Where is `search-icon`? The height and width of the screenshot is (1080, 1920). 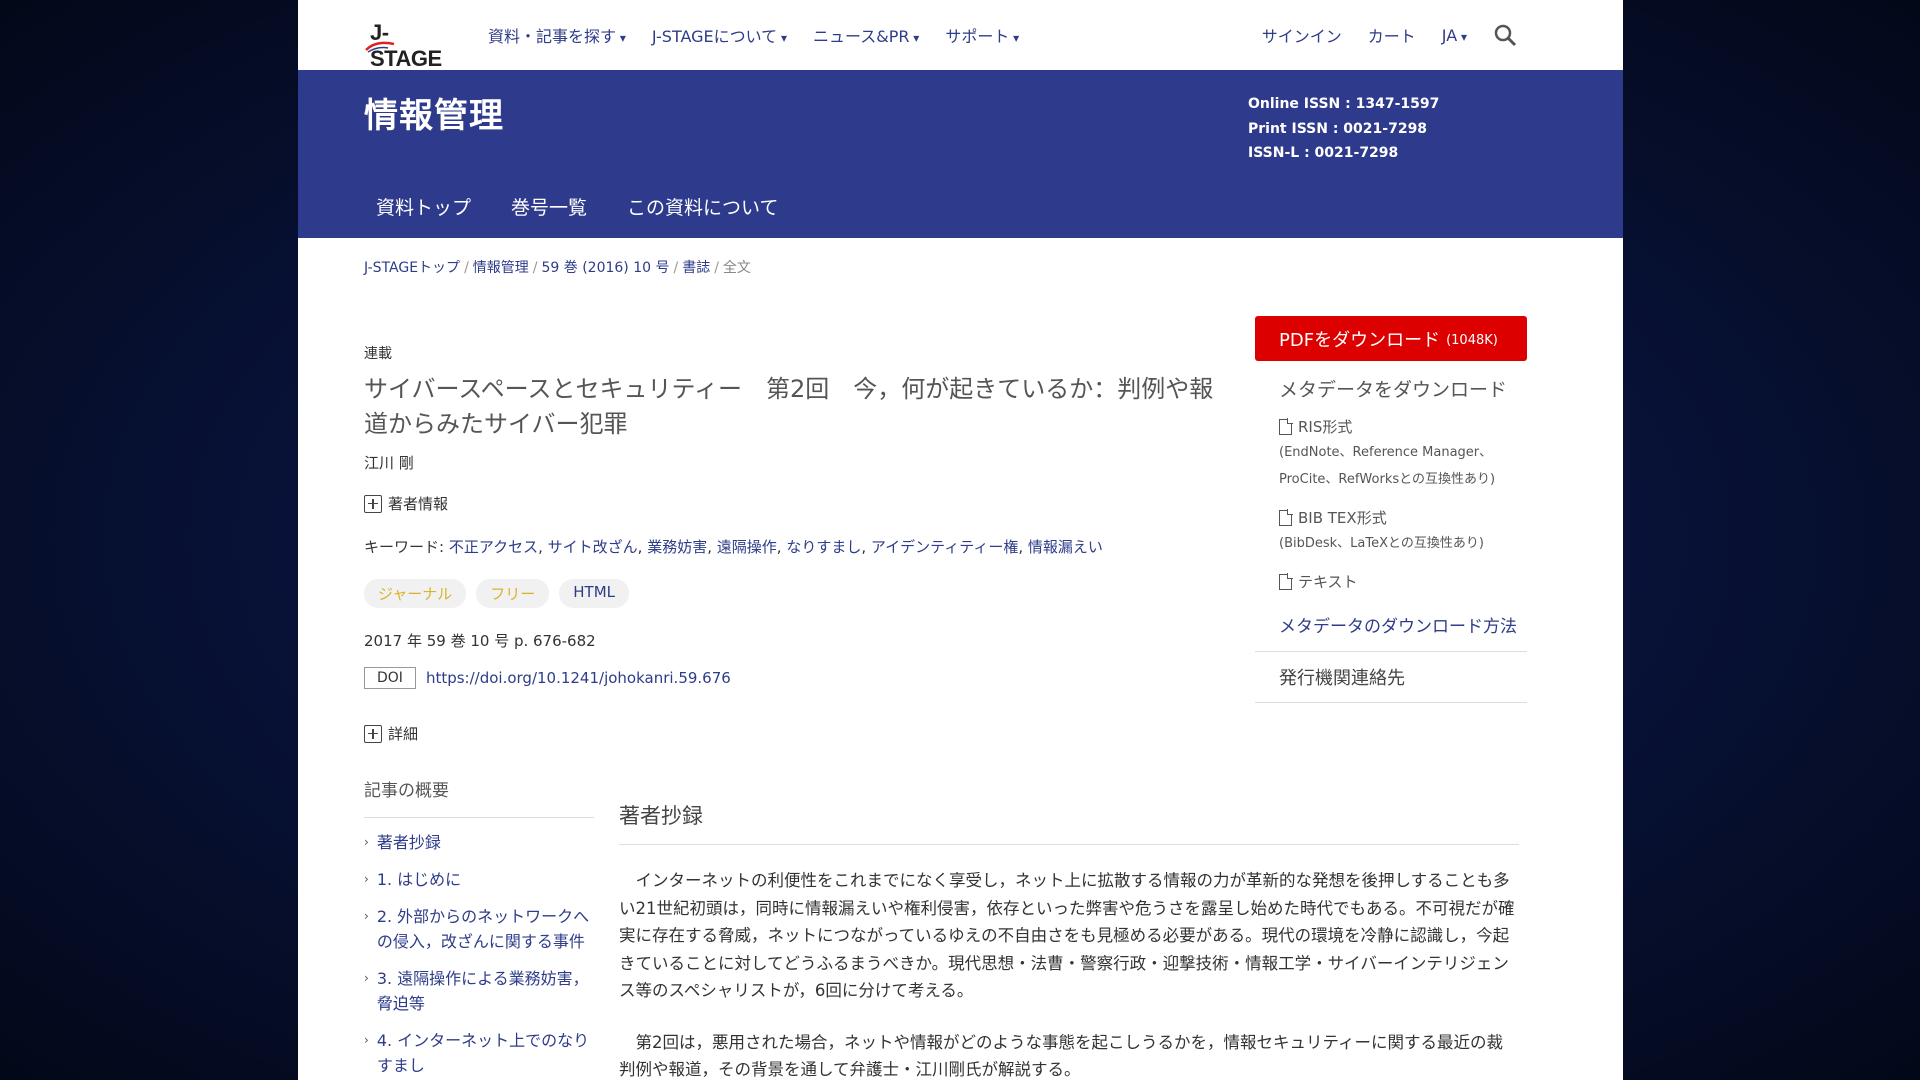
search-icon is located at coordinates (1505, 35).